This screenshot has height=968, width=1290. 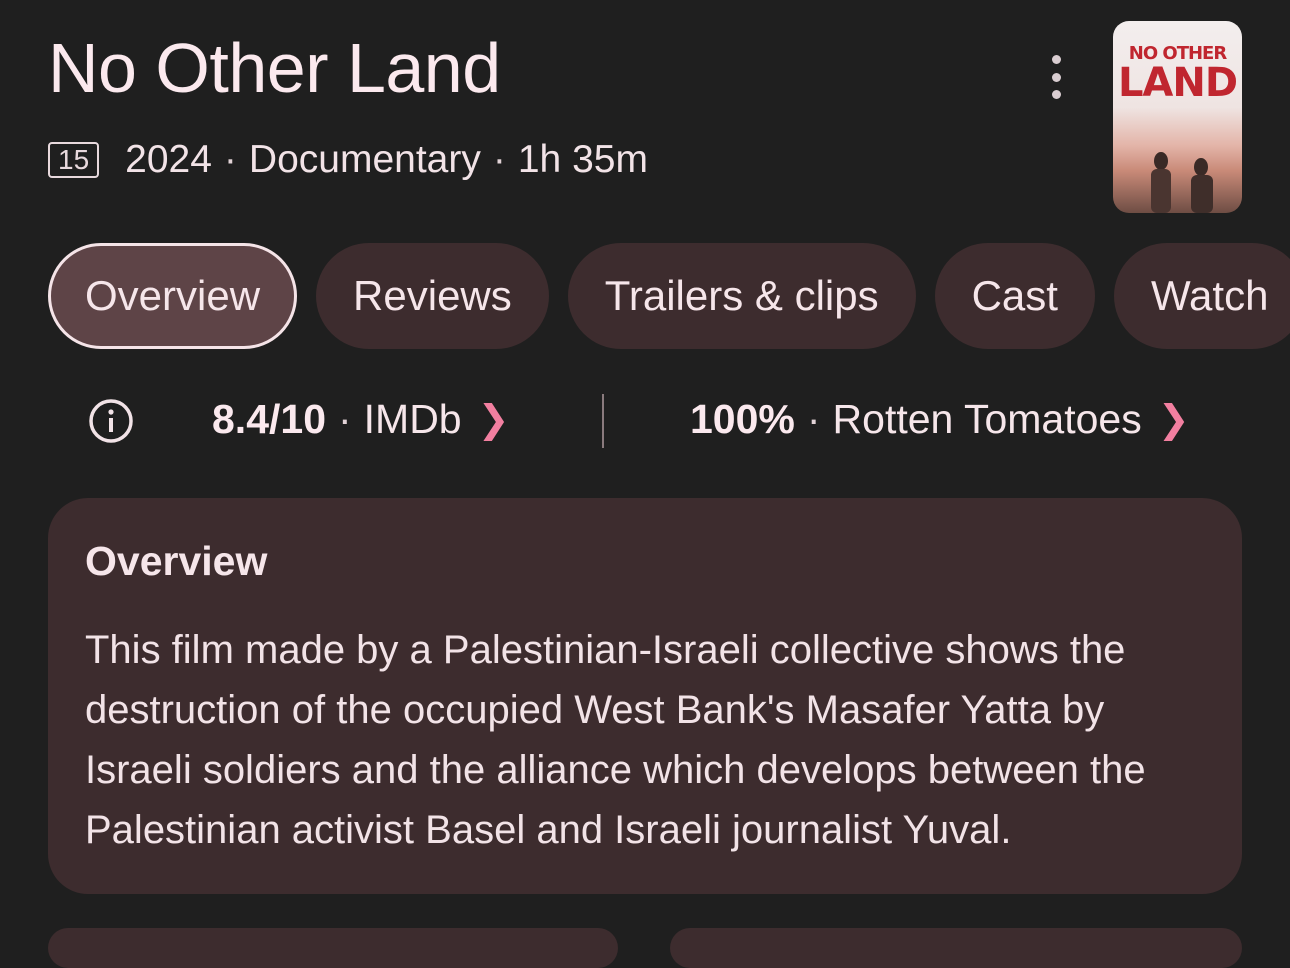 I want to click on overview-heading: Overview, so click(x=176, y=561).